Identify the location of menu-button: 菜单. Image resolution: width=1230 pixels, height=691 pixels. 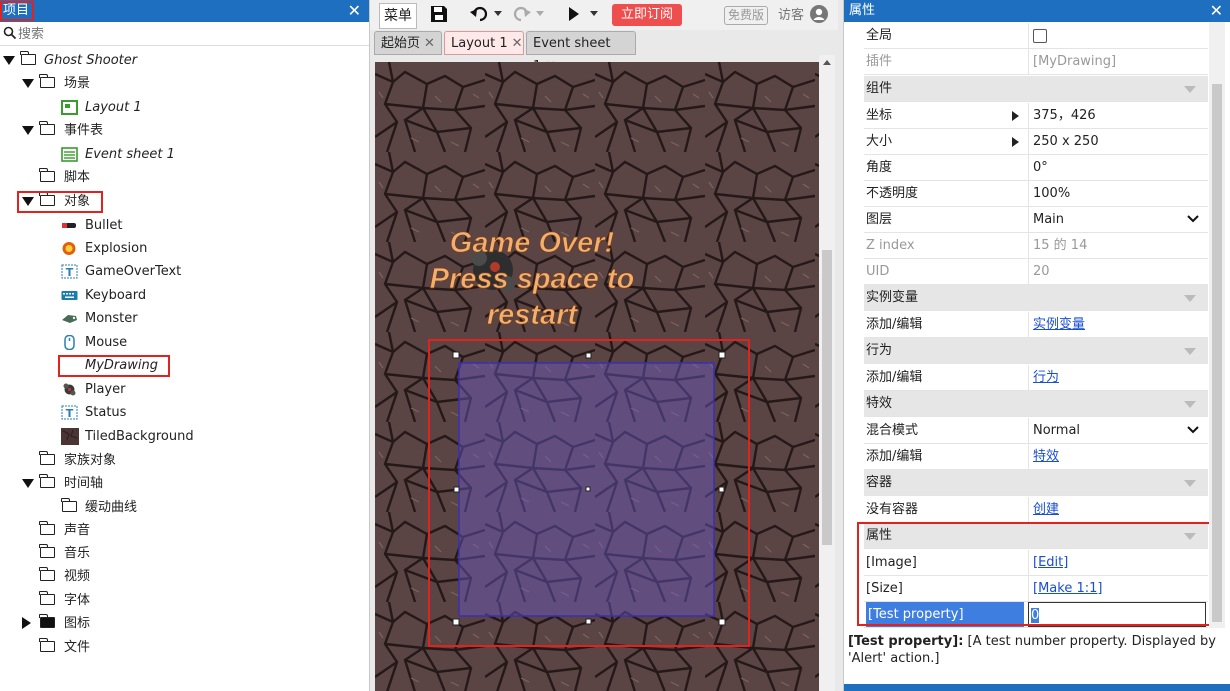
(398, 16).